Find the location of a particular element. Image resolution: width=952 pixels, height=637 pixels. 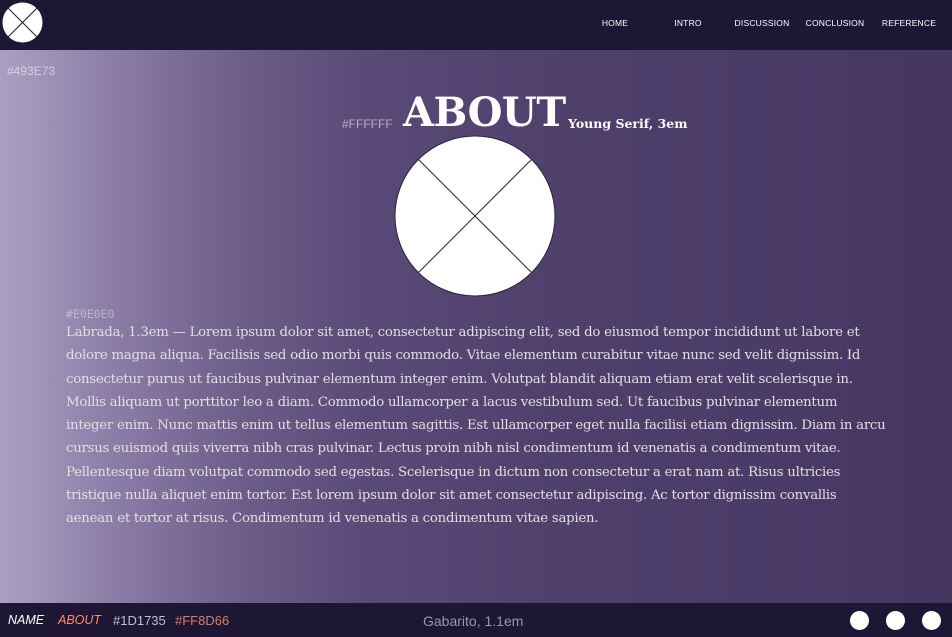

page-title: ABOUT is located at coordinates (484, 112).